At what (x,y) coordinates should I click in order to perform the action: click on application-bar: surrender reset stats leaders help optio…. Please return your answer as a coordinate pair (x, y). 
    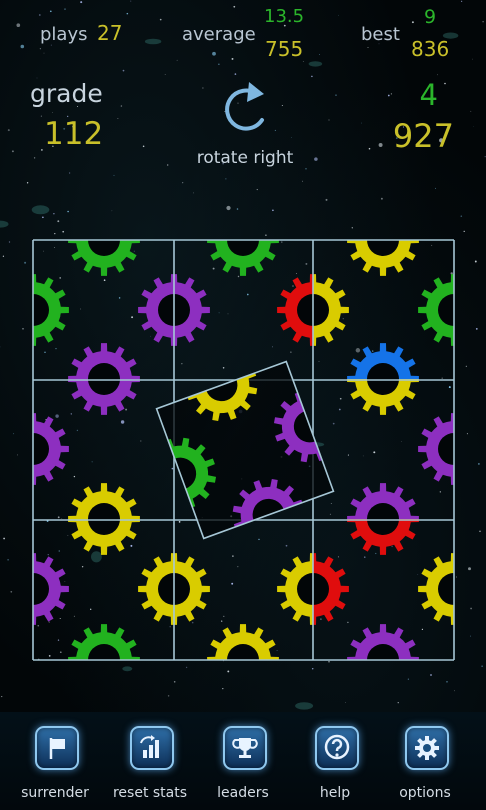
    Looking at the image, I should click on (243, 761).